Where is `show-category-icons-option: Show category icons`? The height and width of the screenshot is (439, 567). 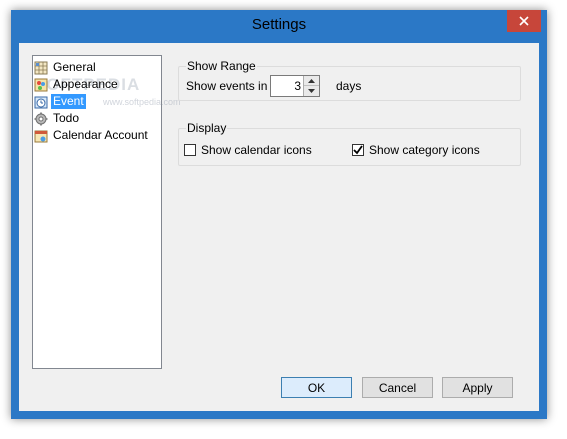
show-category-icons-option: Show category icons is located at coordinates (416, 150).